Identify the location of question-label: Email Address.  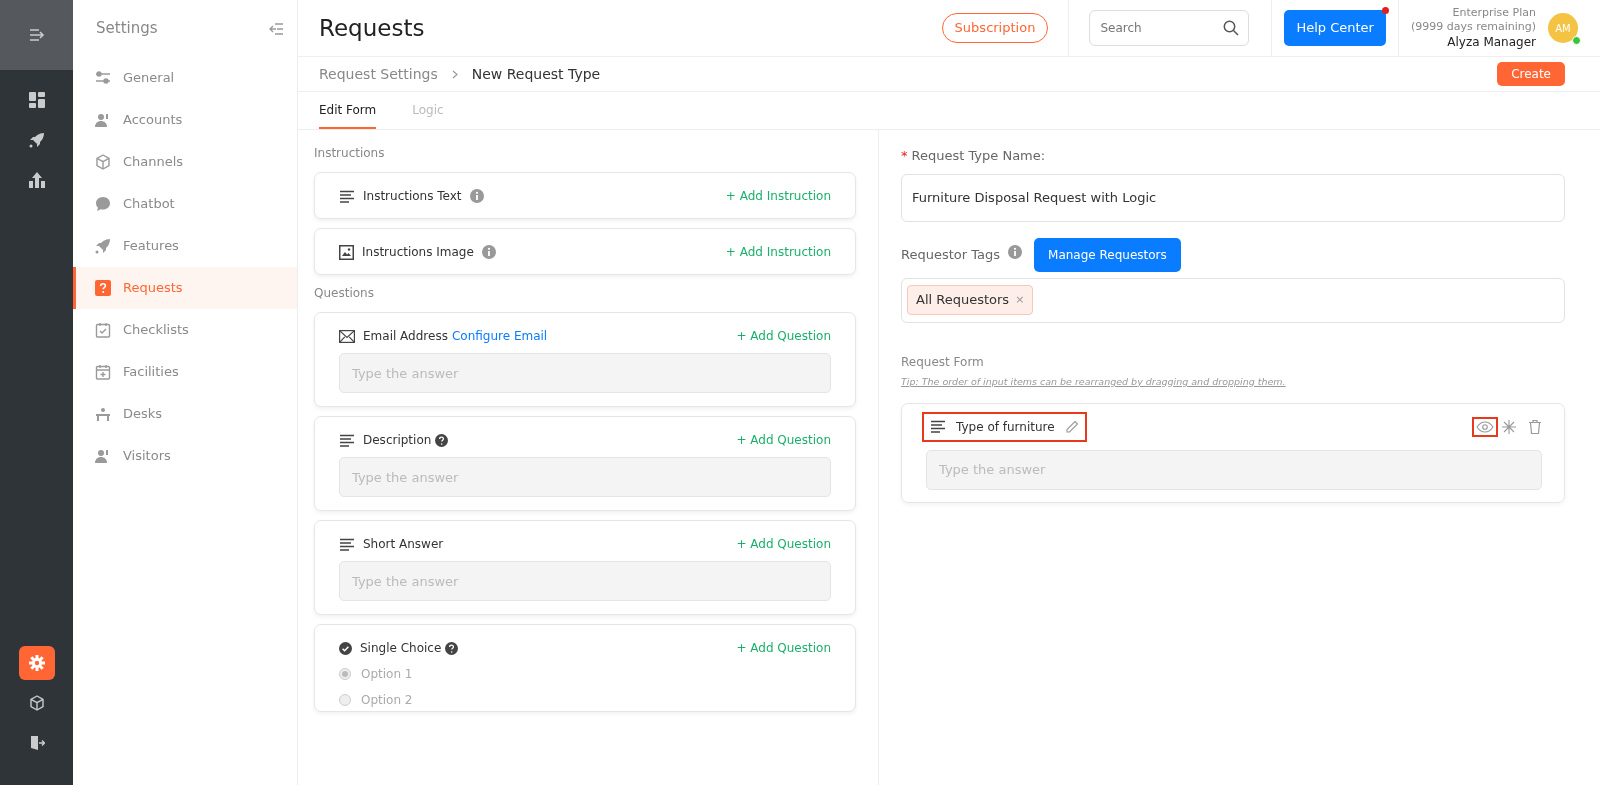
(405, 336).